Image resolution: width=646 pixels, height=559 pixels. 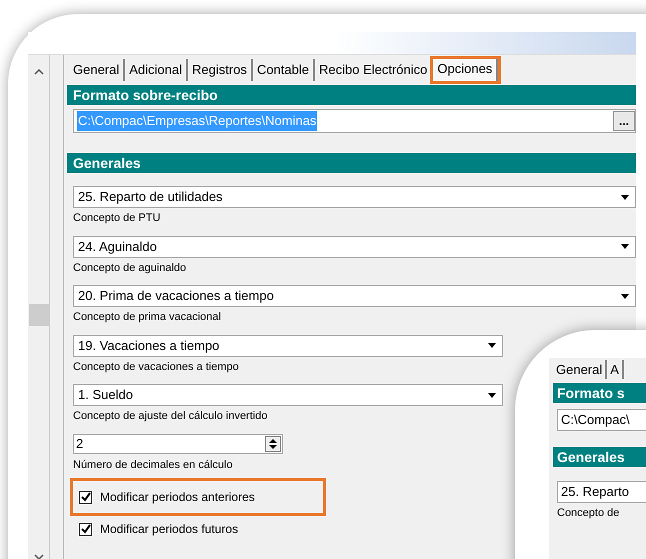 I want to click on dropdown-field: 19. Vacaciones a tiempo, so click(x=288, y=345).